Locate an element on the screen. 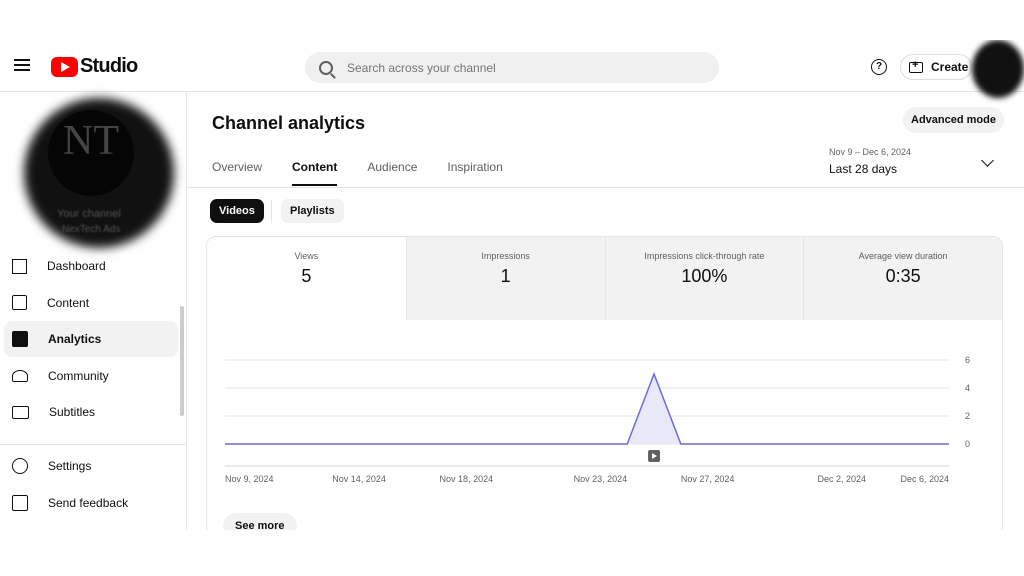  playlists-chip: Playlists is located at coordinates (312, 211).